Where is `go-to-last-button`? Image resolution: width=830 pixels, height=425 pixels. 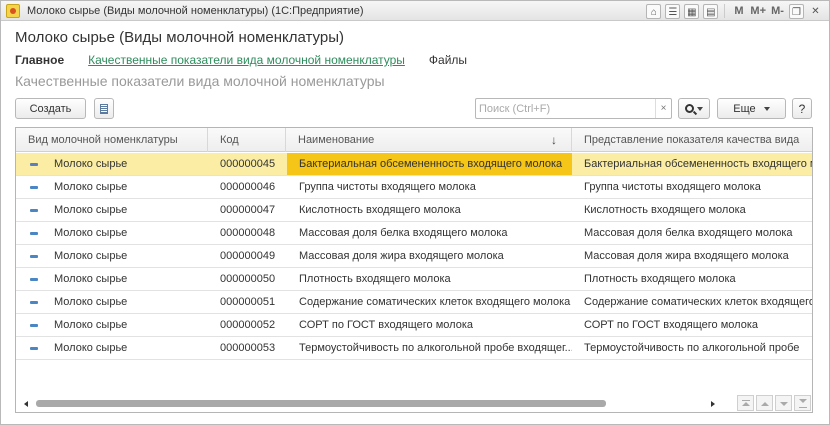 go-to-last-button is located at coordinates (802, 403).